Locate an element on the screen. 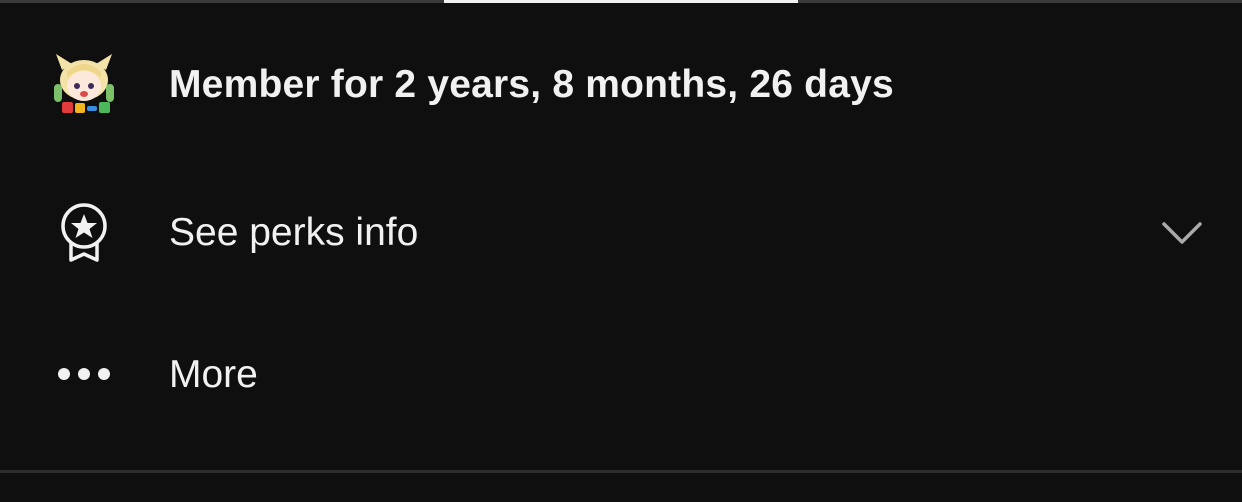  active-tab-indicator is located at coordinates (621, 1).